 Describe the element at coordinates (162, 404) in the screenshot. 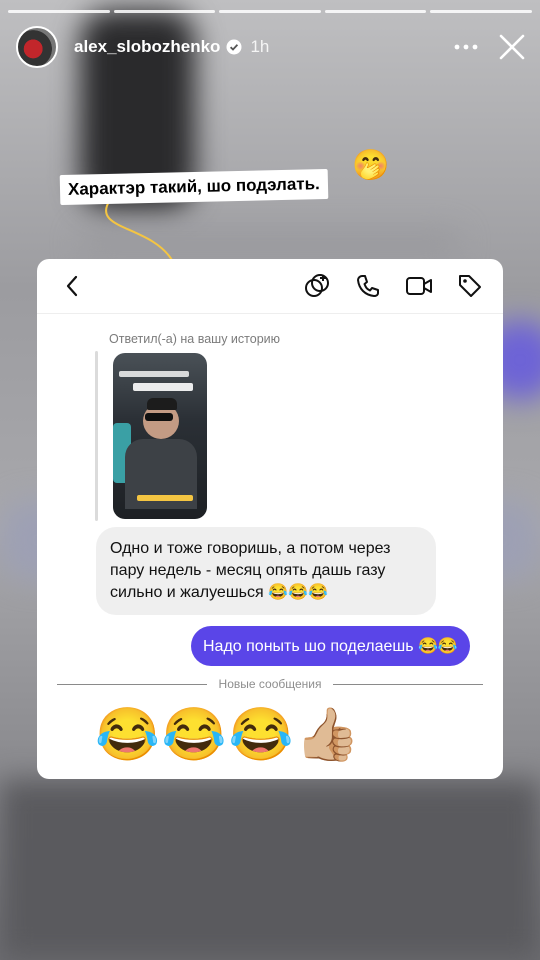

I see `thumbnail-cap` at that location.